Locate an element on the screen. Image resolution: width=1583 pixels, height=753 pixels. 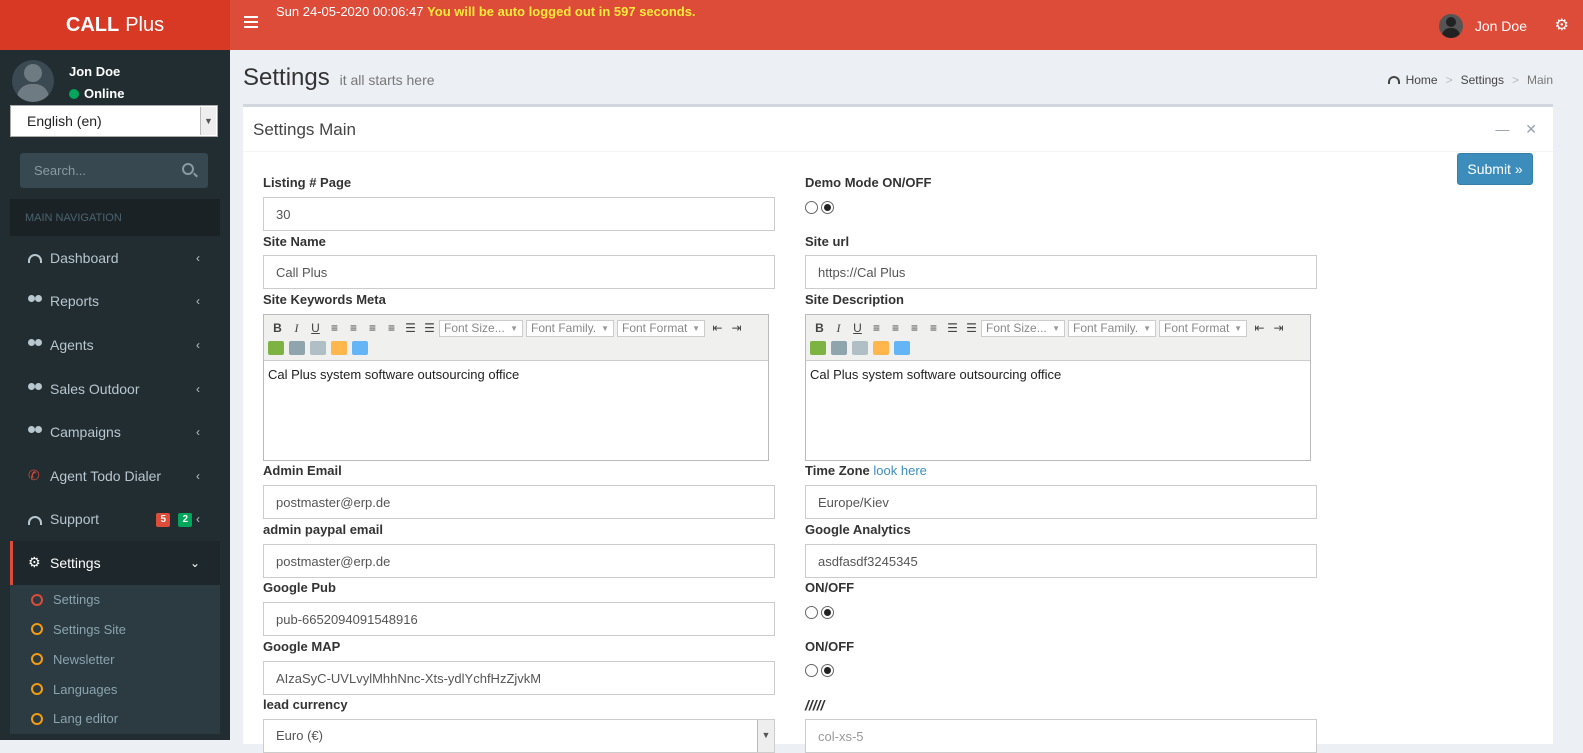
user-menu-name: Jon Doe is located at coordinates (1500, 26).